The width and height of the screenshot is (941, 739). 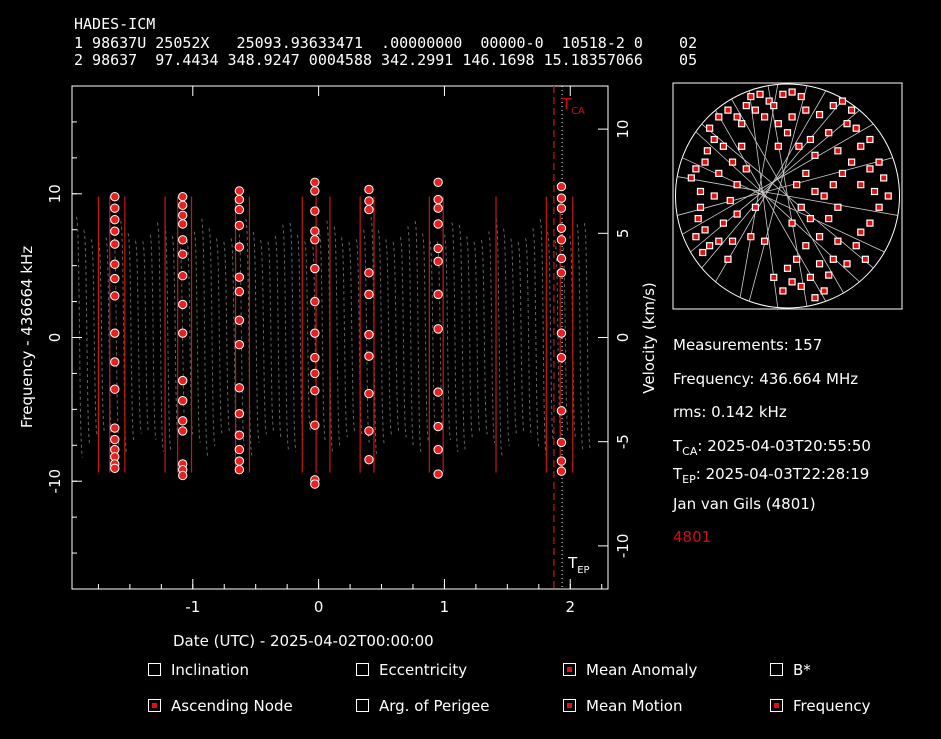 I want to click on mean-anomaly-checkbox, so click(x=569, y=669).